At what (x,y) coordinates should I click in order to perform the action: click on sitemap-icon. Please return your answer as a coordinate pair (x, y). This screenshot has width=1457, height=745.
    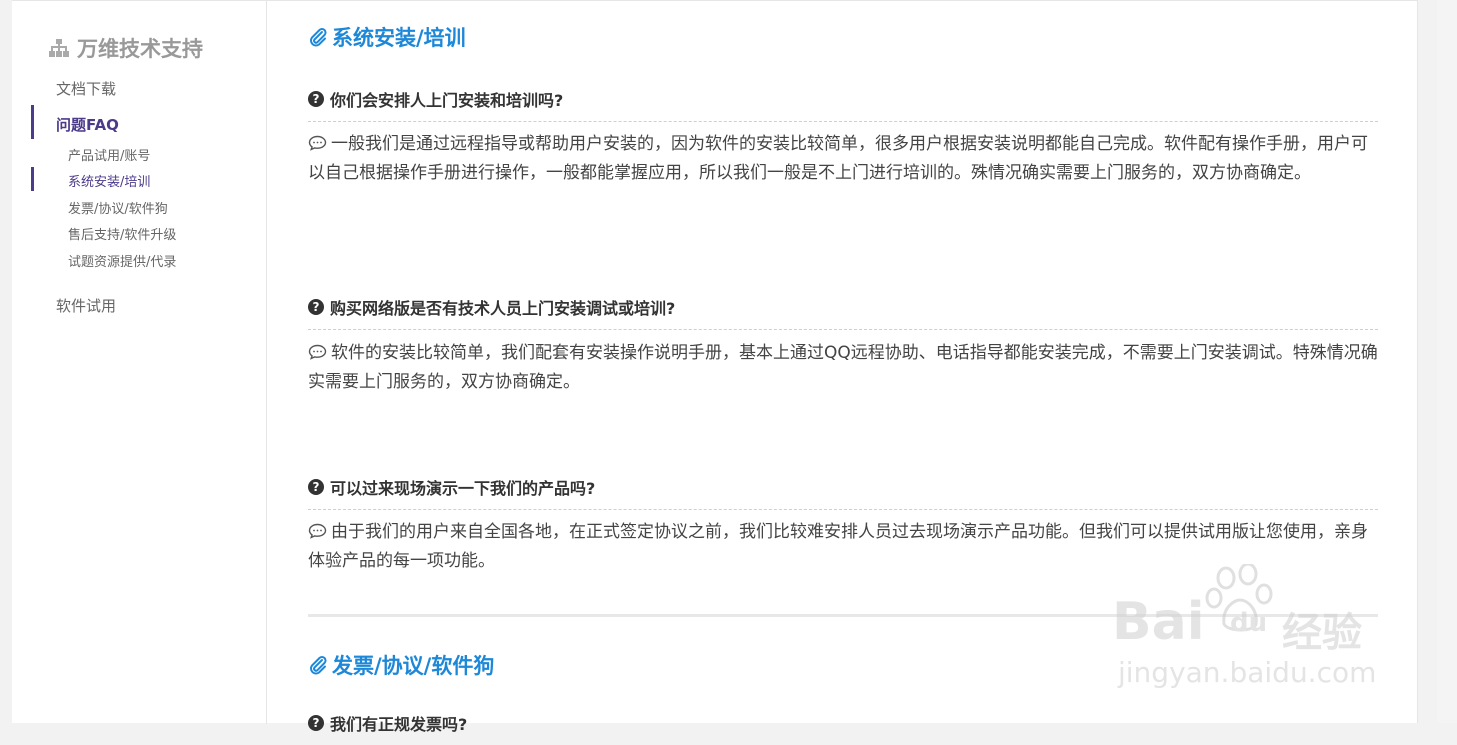
    Looking at the image, I should click on (59, 48).